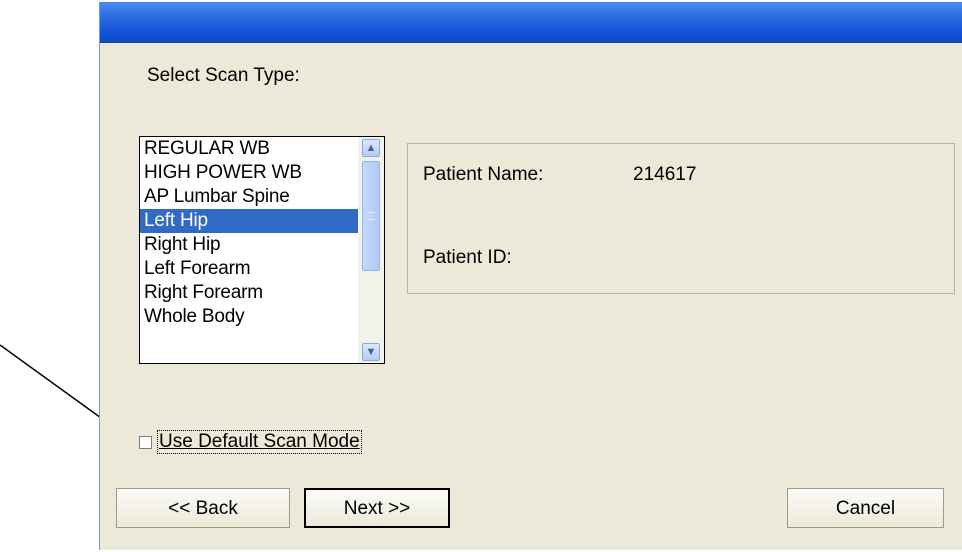  What do you see at coordinates (249, 221) in the screenshot?
I see `scan-type-item: Left Hip` at bounding box center [249, 221].